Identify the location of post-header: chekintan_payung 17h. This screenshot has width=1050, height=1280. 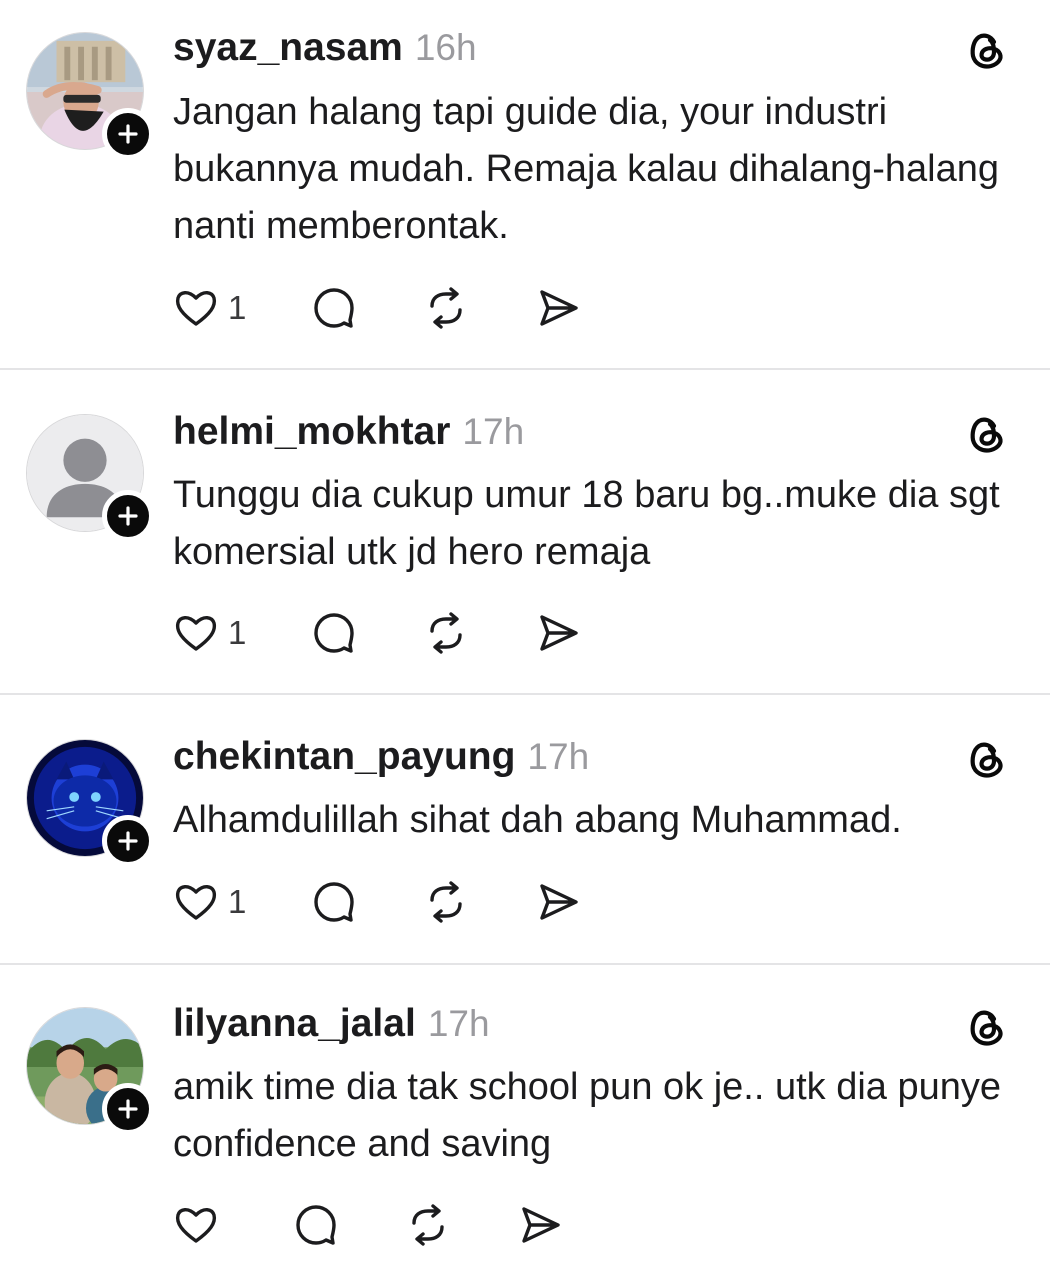
(381, 760).